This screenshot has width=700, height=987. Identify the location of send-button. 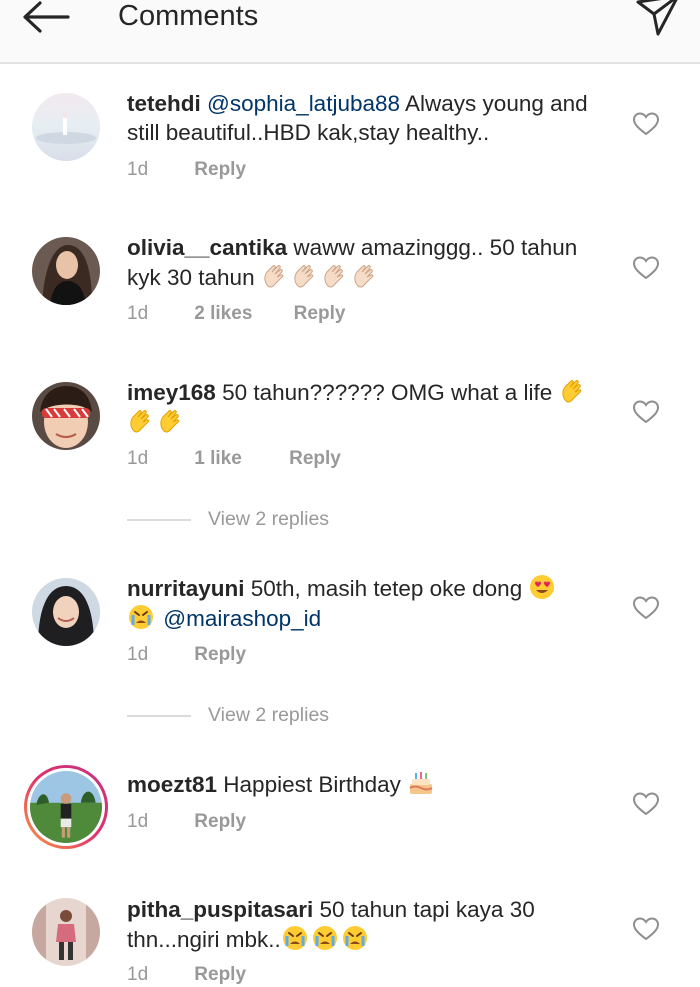
(658, 20).